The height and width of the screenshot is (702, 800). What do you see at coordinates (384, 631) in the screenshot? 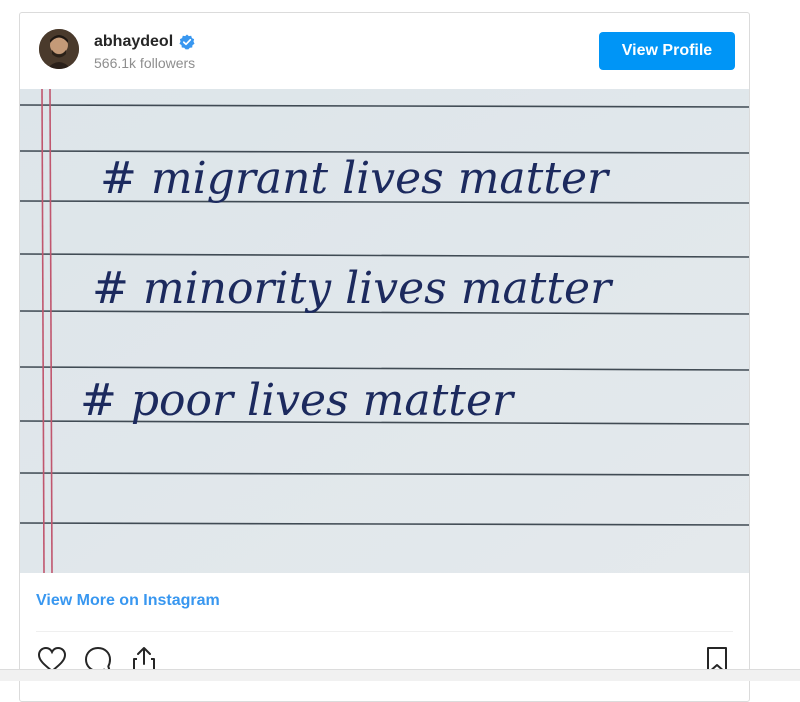
I see `divider` at bounding box center [384, 631].